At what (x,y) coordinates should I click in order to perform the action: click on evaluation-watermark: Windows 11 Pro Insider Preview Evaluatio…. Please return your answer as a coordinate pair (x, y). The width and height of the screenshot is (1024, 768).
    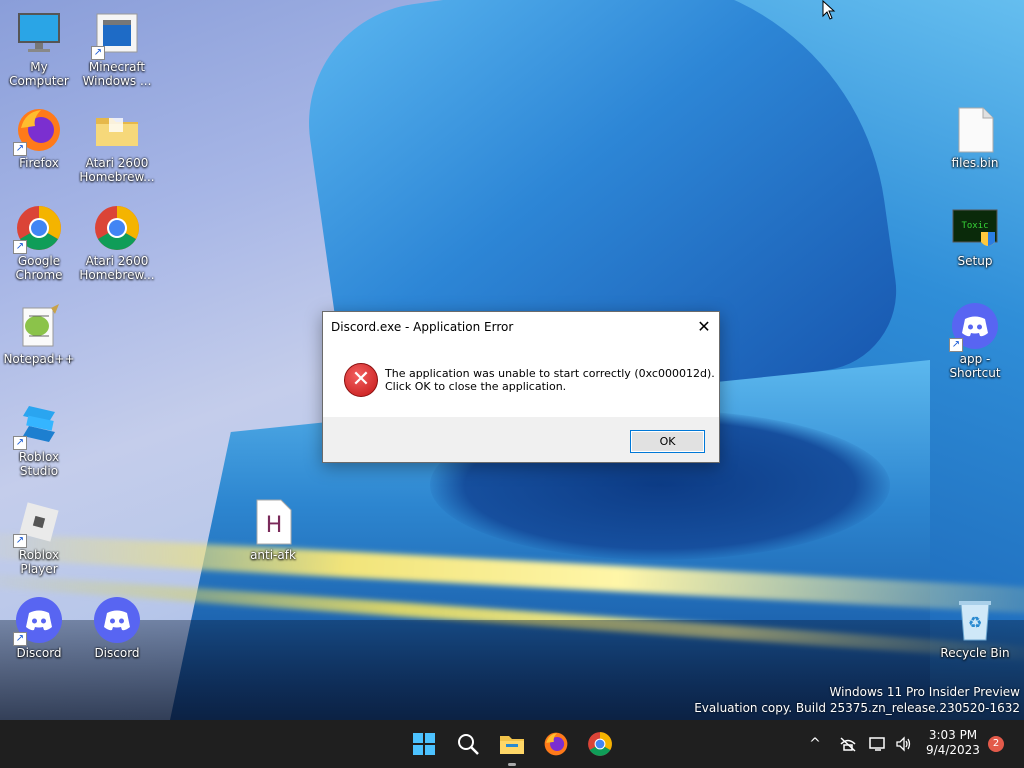
    Looking at the image, I should click on (857, 700).